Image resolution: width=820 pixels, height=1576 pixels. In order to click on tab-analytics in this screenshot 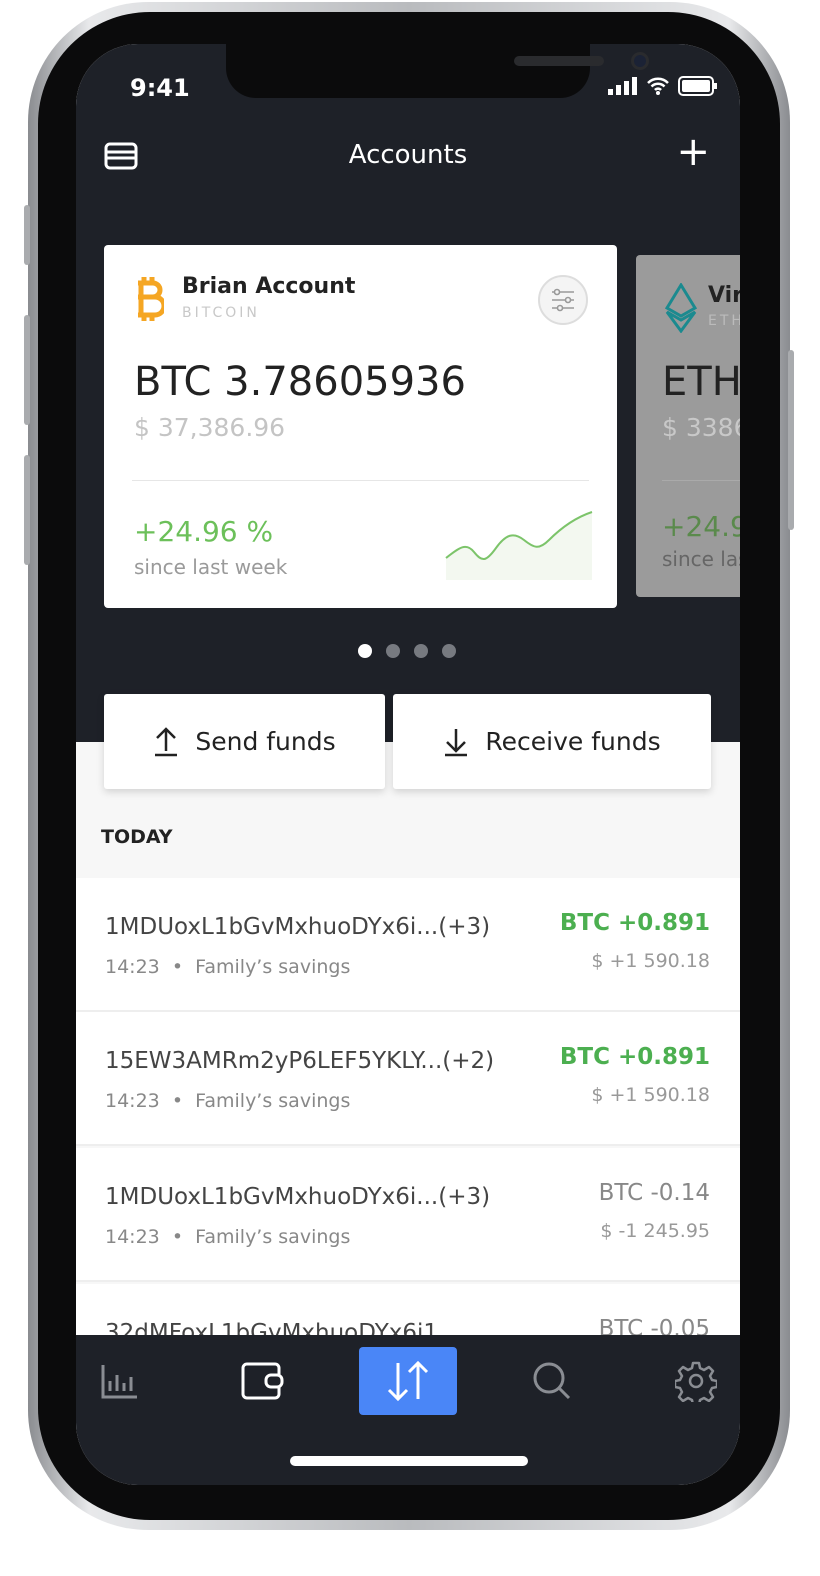, I will do `click(122, 1381)`.